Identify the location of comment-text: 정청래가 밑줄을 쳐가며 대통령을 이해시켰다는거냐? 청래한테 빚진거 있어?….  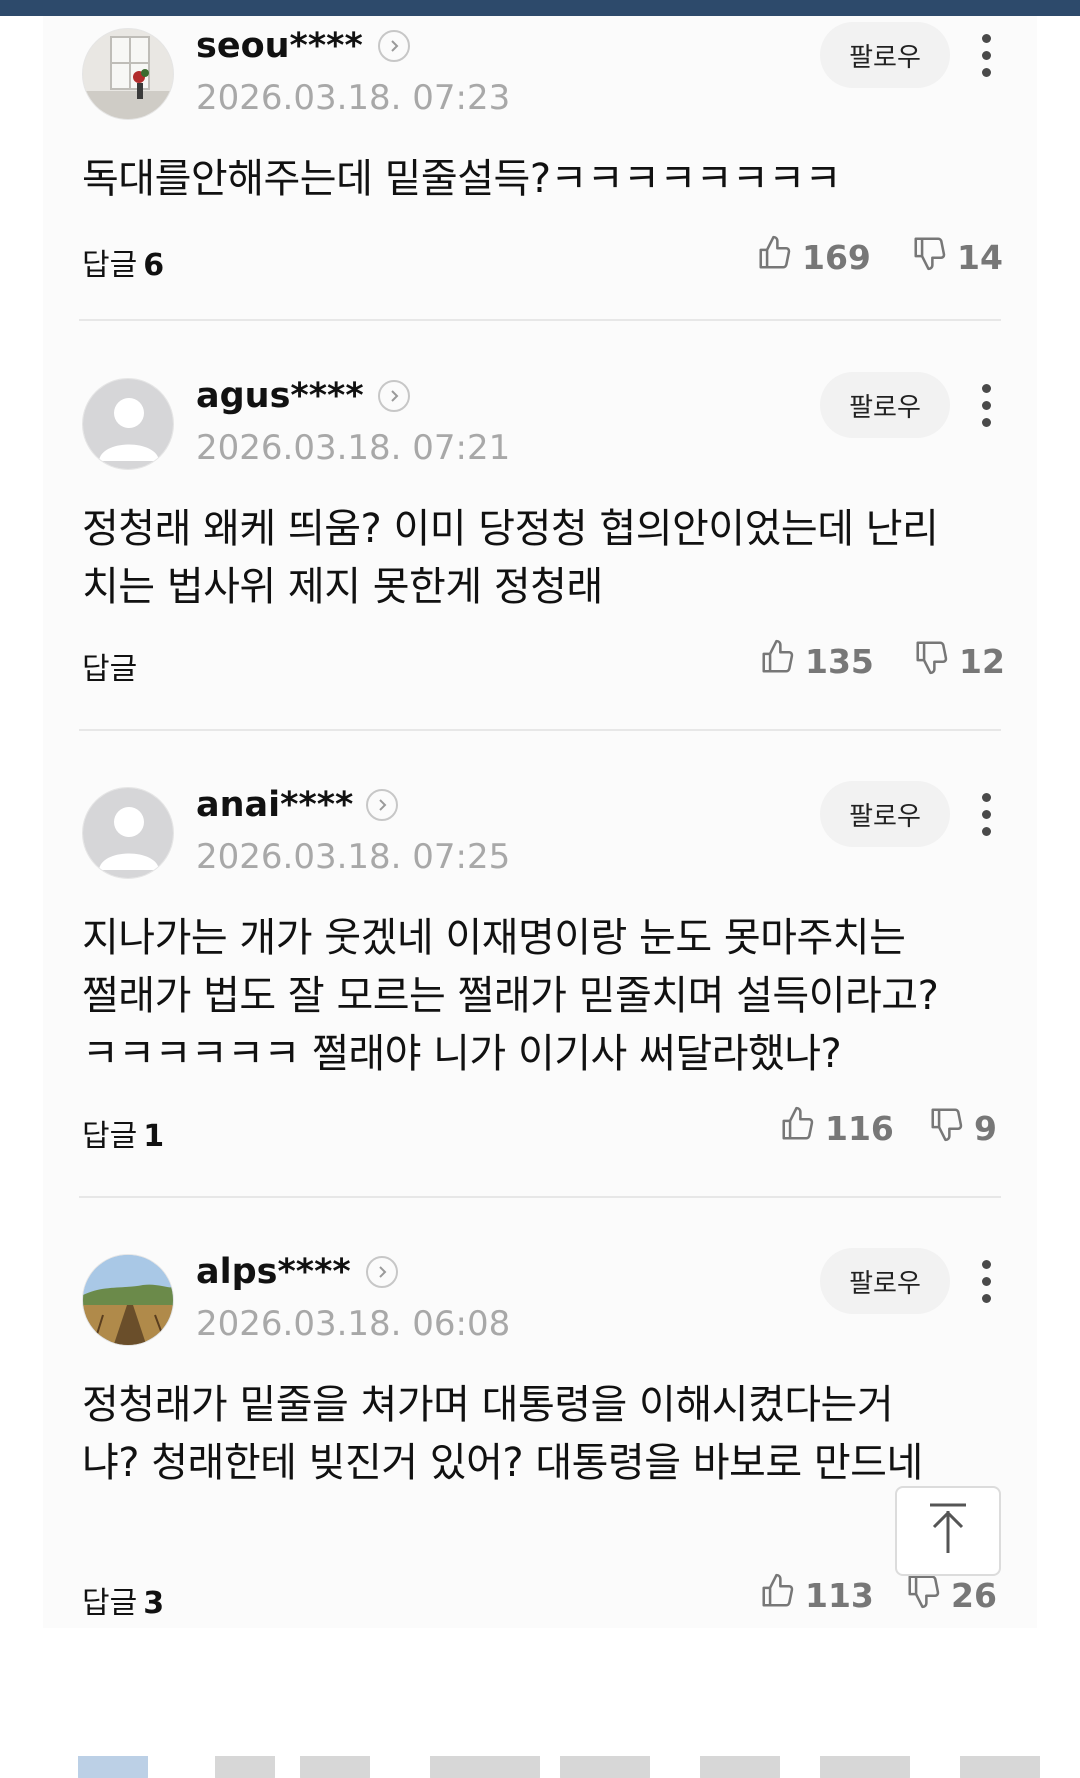
(502, 1434).